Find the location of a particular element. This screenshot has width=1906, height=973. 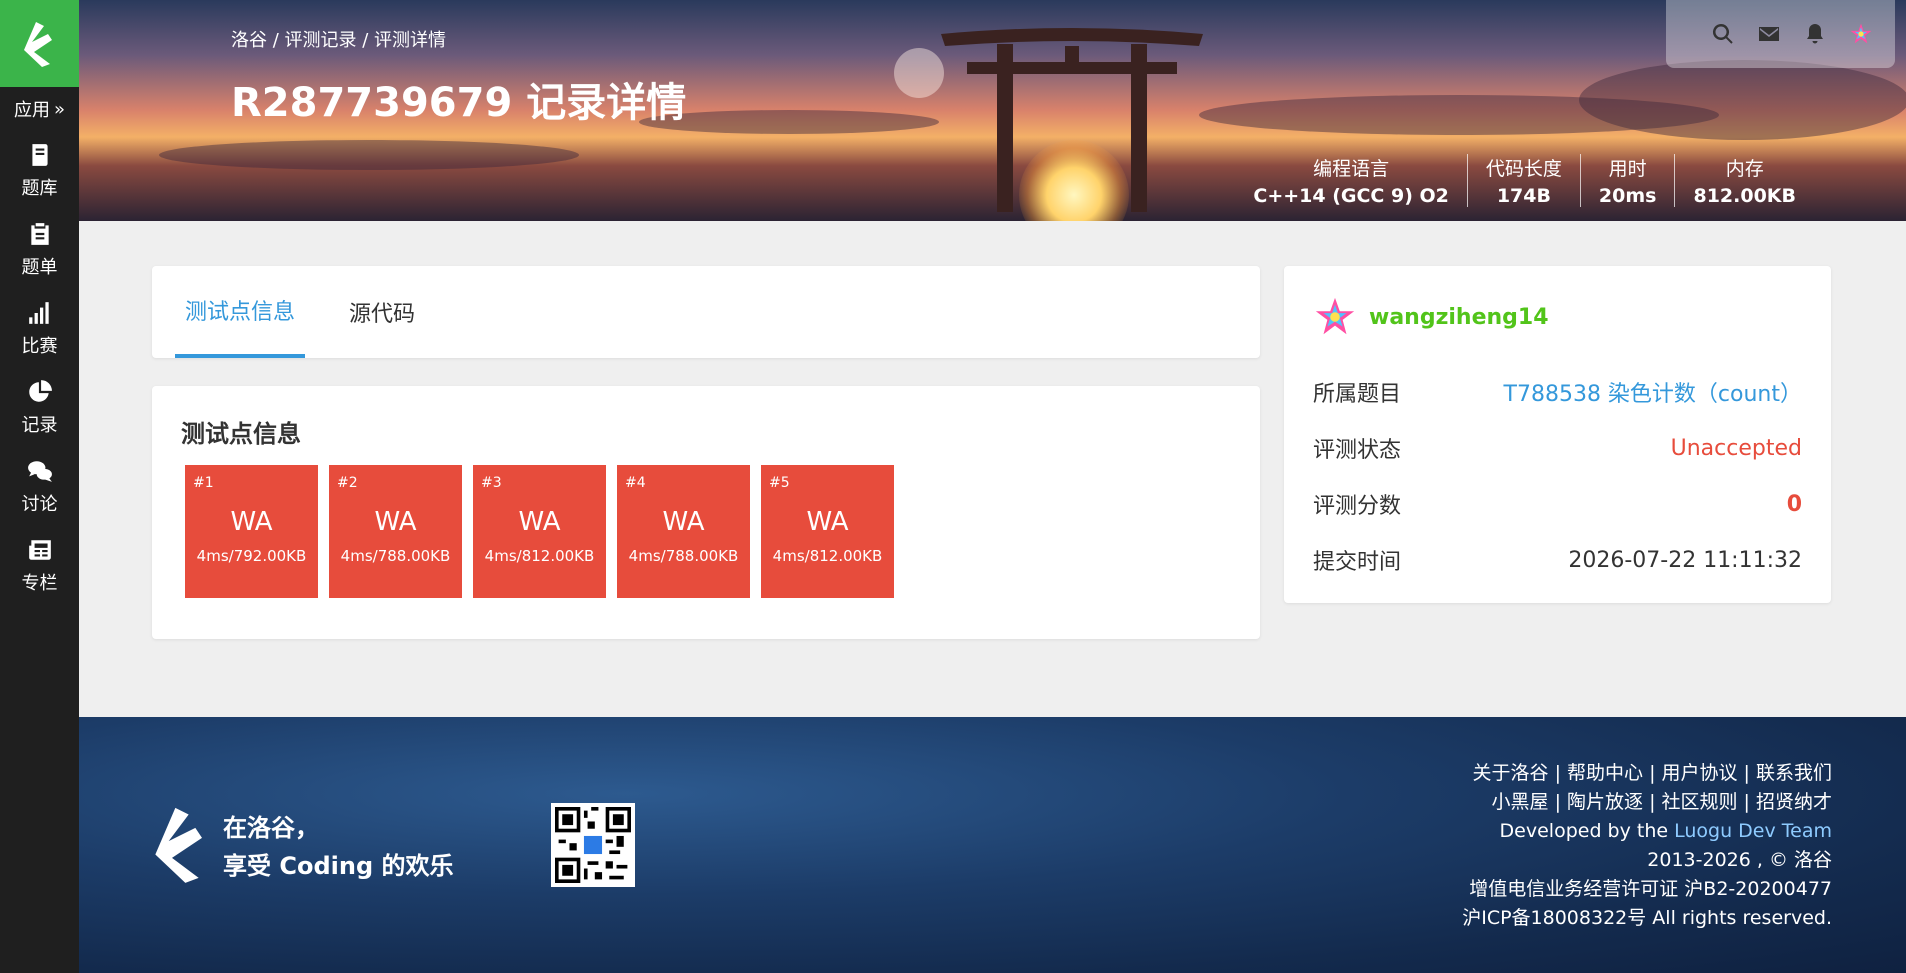

footer-license: 增值电信业务经营许可证 沪B2-20200477 is located at coordinates (1647, 889).